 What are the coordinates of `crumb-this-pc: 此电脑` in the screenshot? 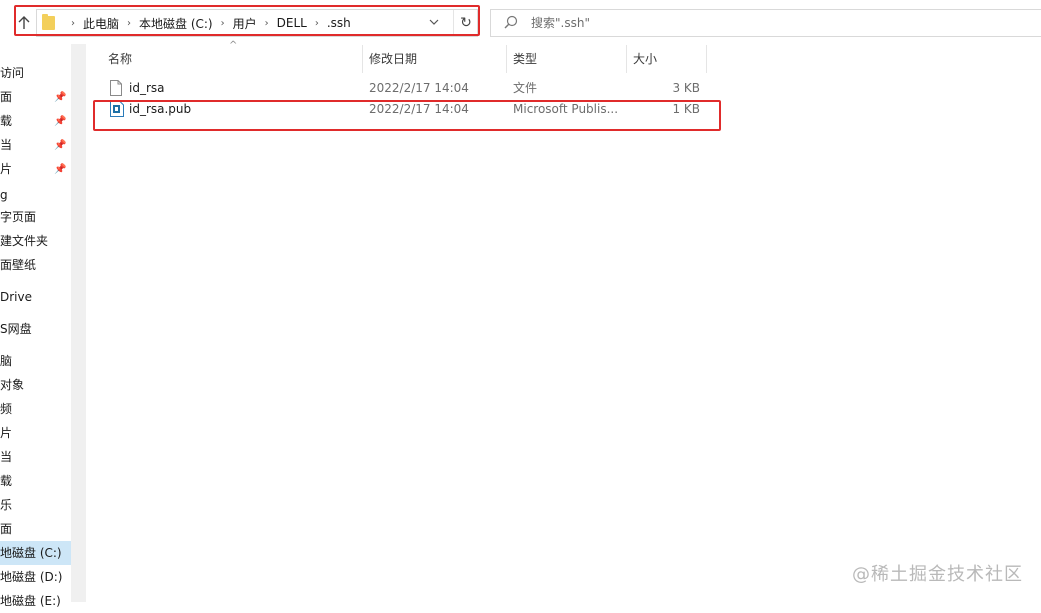 It's located at (101, 23).